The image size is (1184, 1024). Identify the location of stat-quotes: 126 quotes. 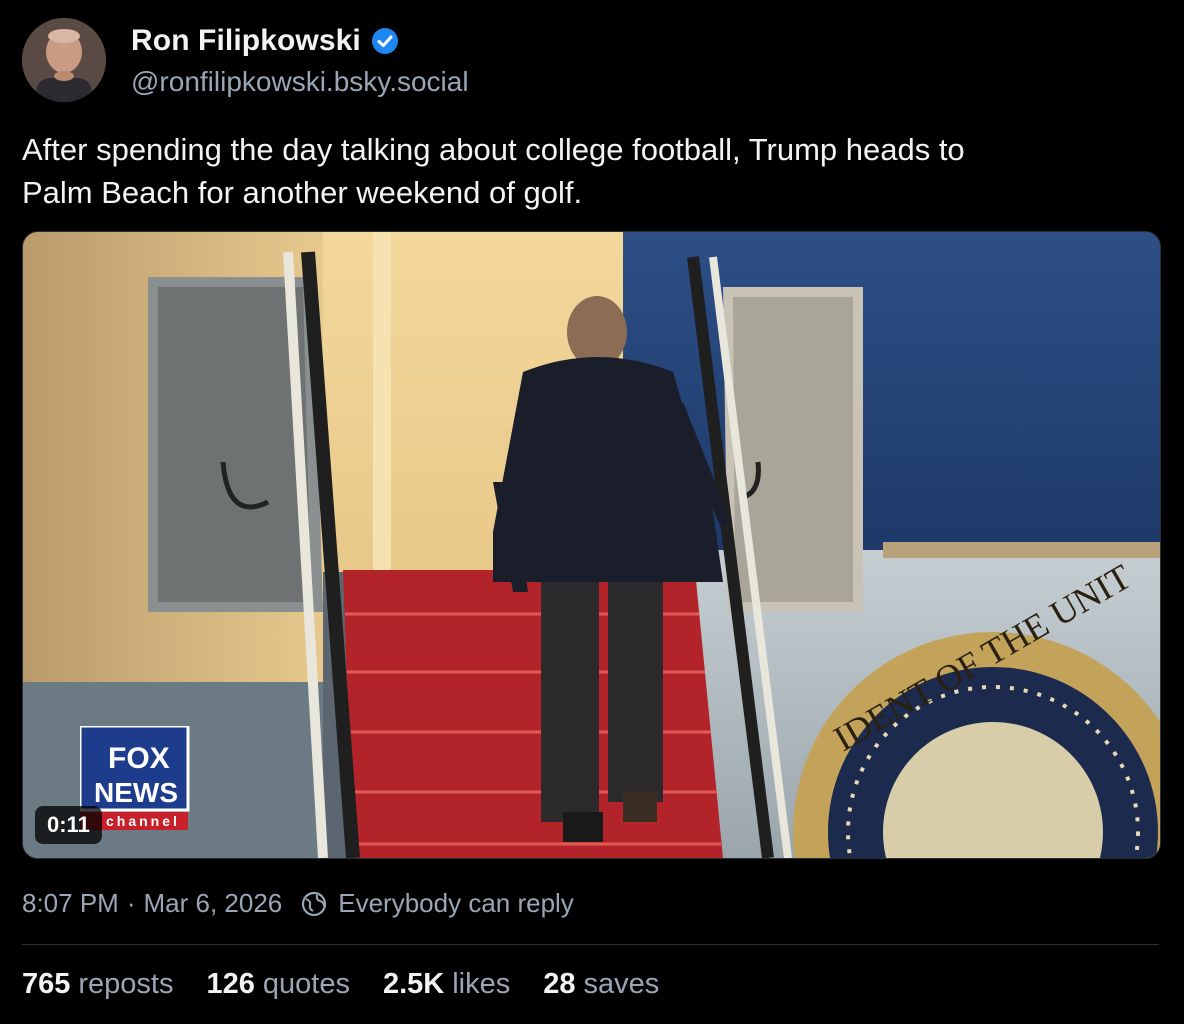
(278, 984).